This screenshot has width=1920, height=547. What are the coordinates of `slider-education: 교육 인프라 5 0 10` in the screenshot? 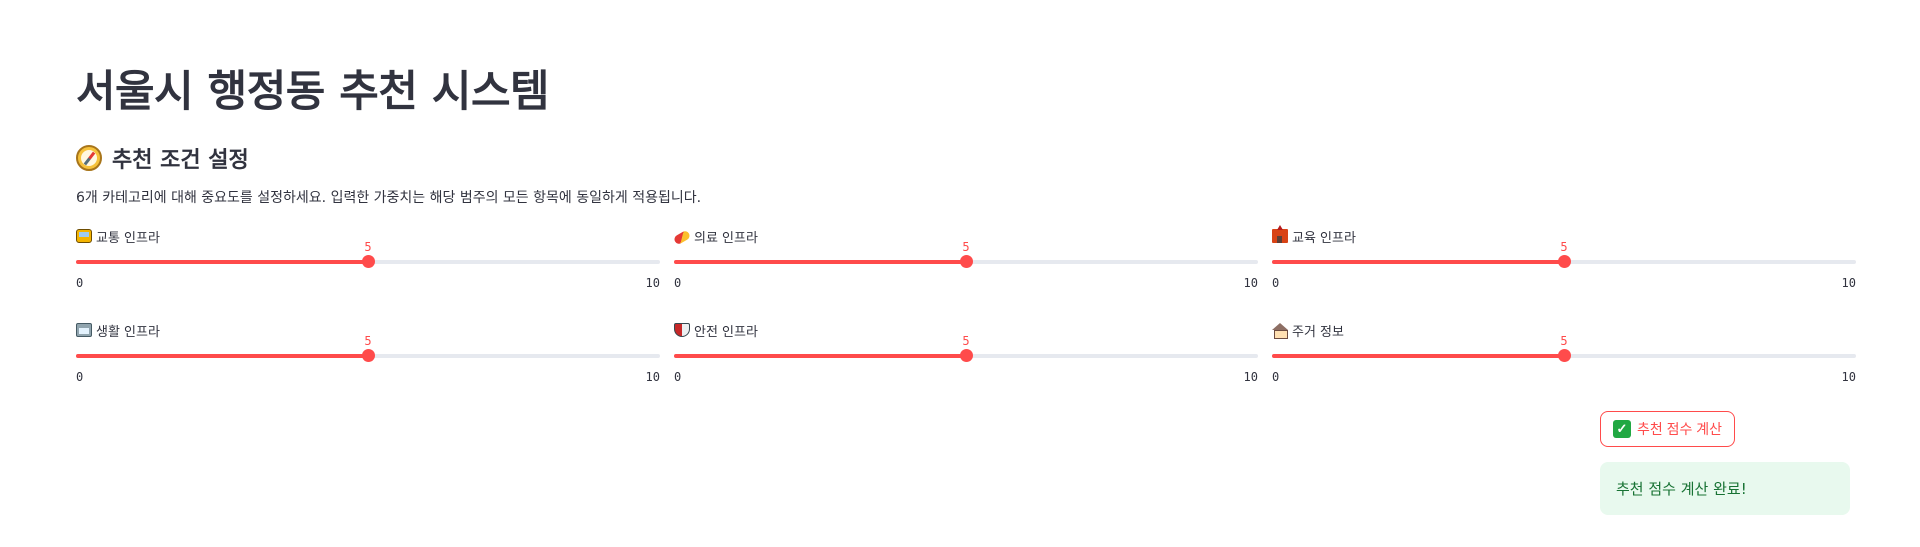 It's located at (1564, 260).